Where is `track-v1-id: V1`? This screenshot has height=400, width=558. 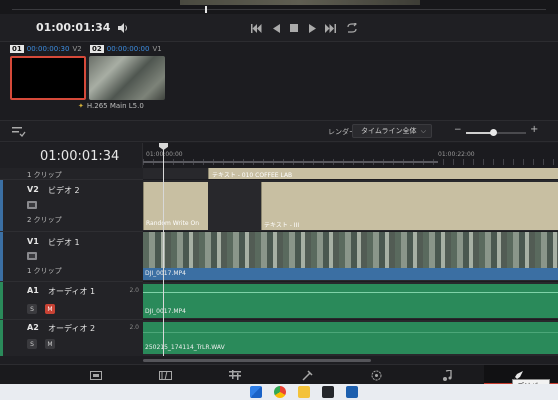
track-v1-id: V1 is located at coordinates (33, 241).